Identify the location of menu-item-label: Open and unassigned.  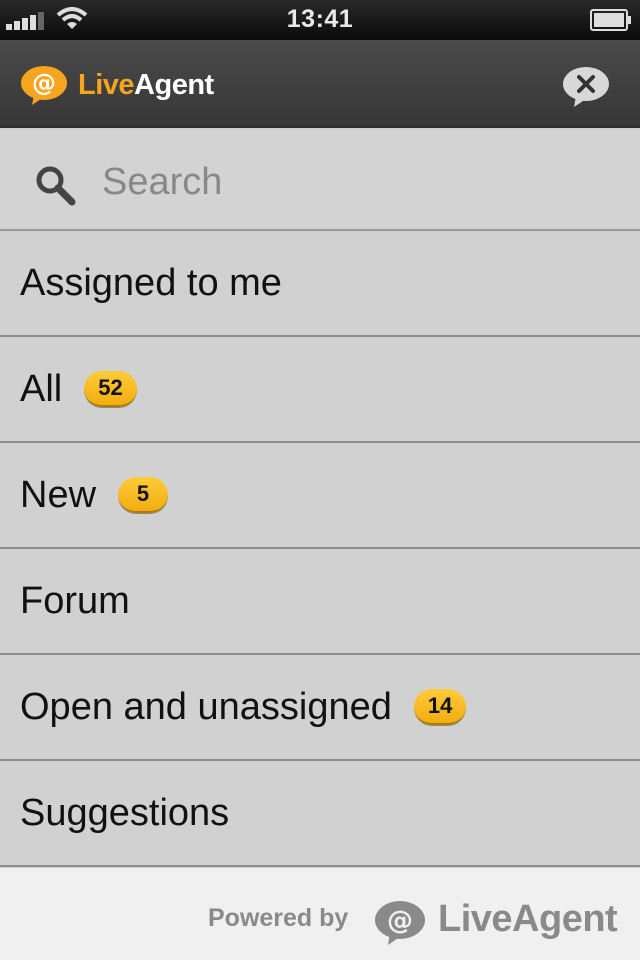
(206, 706).